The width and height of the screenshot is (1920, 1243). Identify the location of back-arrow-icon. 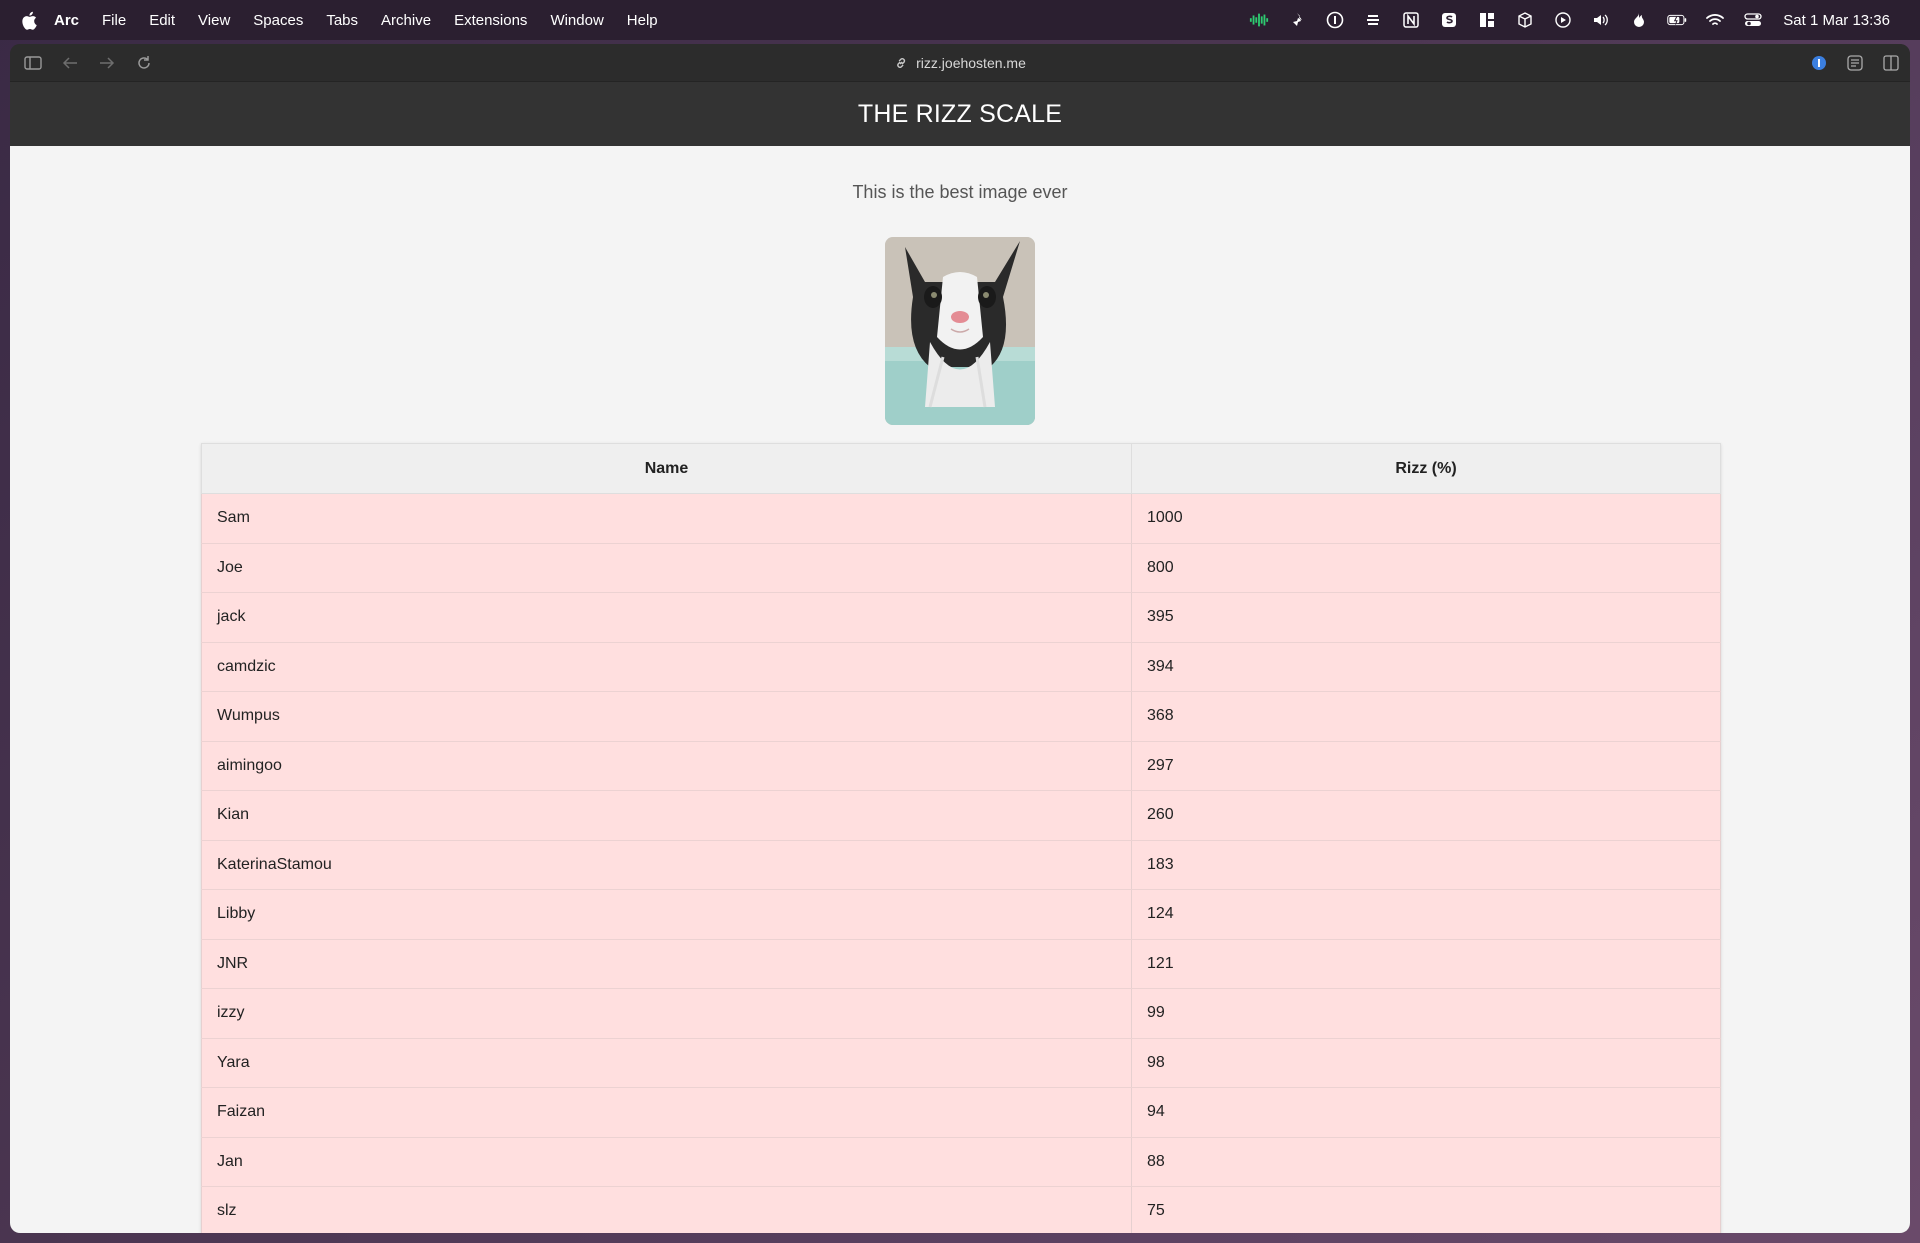
(70, 63).